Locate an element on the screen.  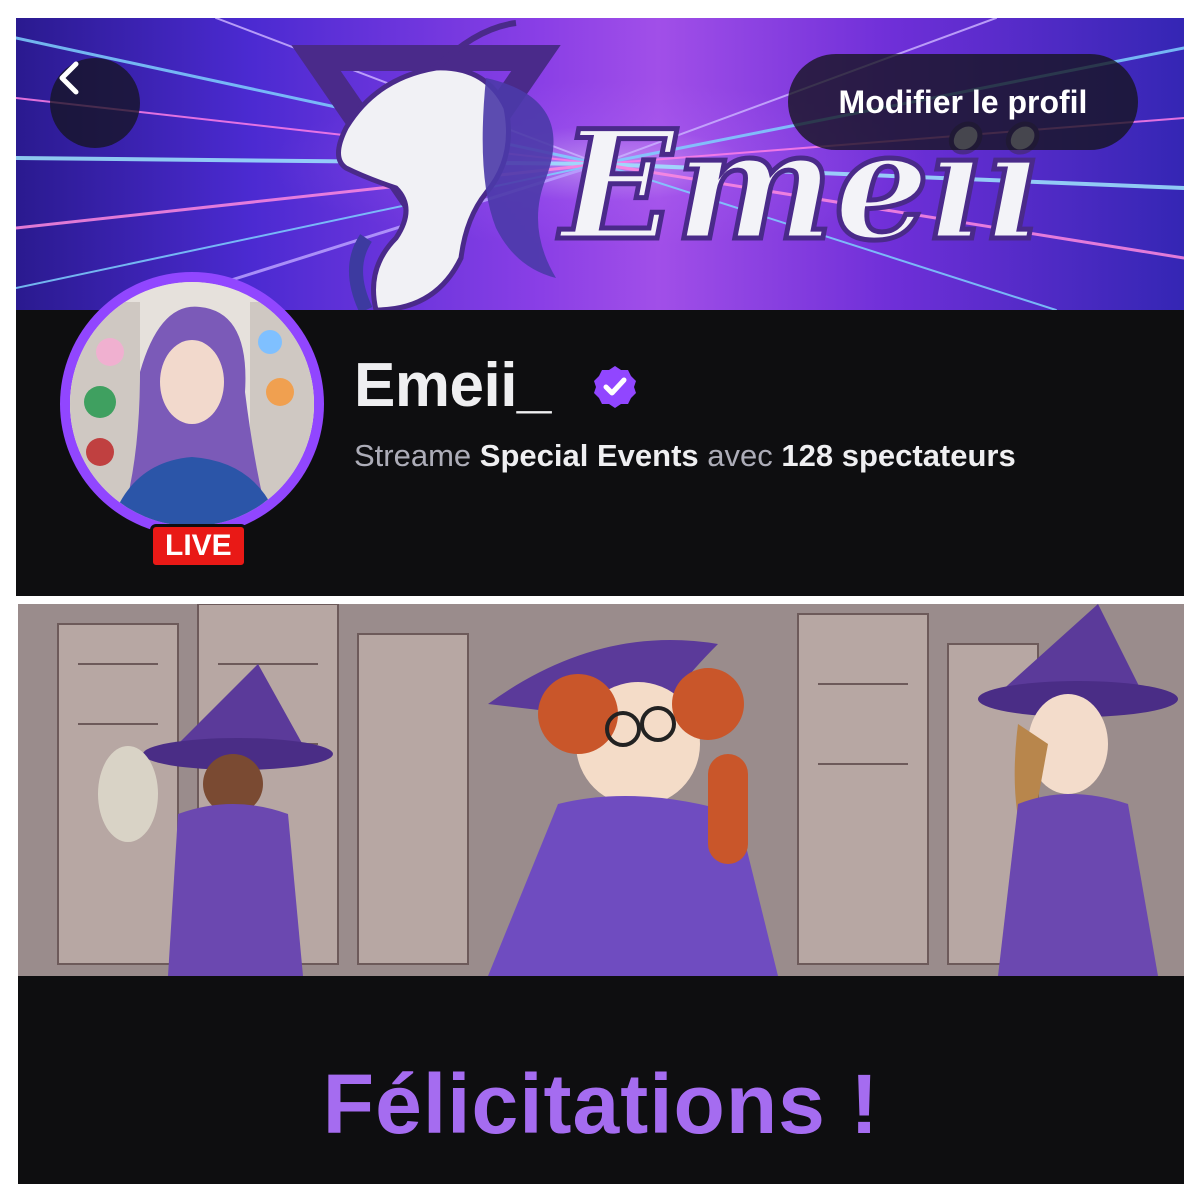
verified-badge-icon is located at coordinates (615, 387).